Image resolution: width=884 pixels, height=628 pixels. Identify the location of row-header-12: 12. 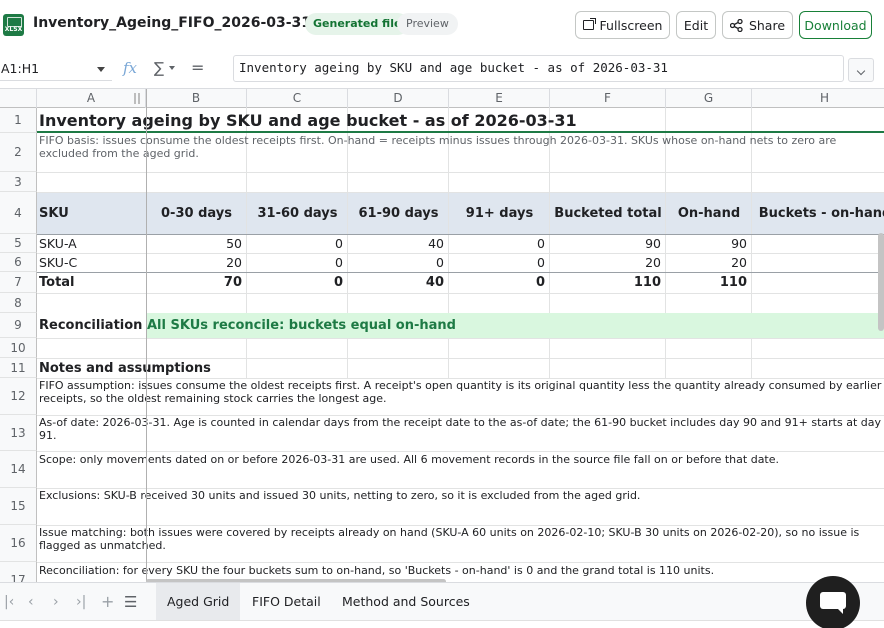
(18, 396).